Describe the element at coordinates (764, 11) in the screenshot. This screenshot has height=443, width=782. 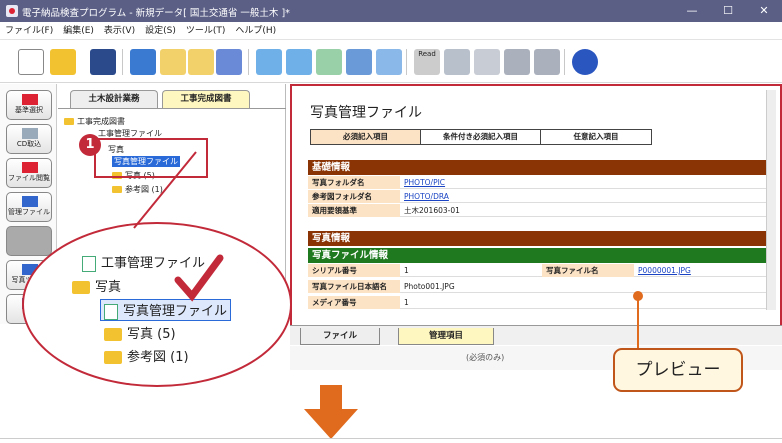
I see `close-button: ✕` at that location.